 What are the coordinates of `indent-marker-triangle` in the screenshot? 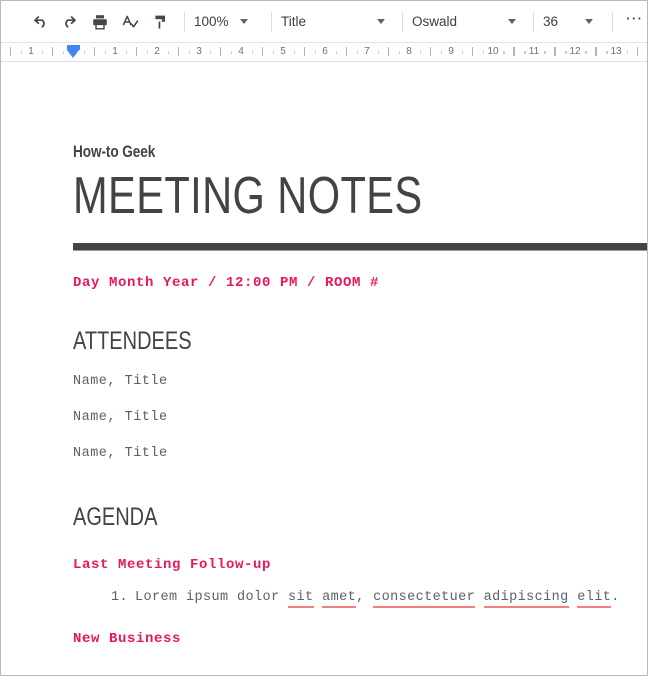 It's located at (73, 54).